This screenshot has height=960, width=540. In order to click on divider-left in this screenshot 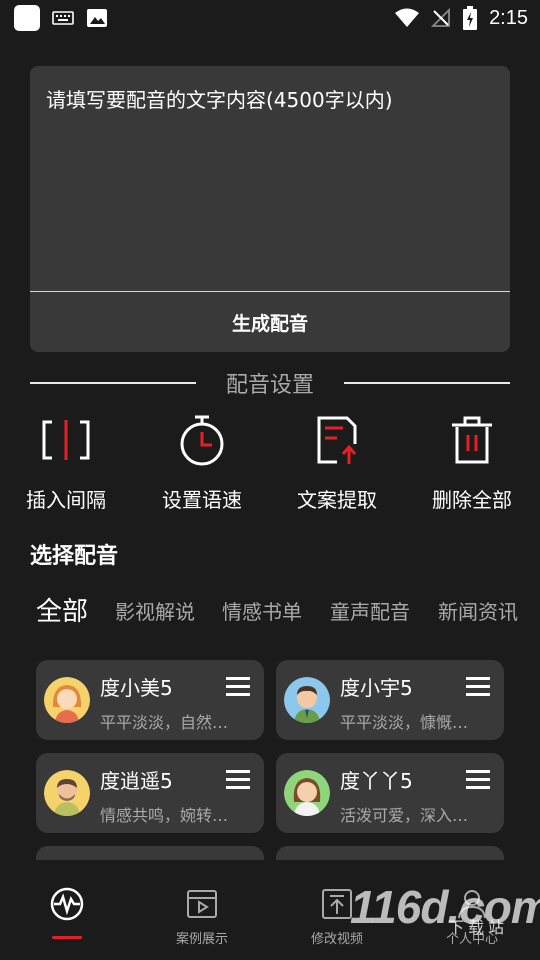, I will do `click(113, 383)`.